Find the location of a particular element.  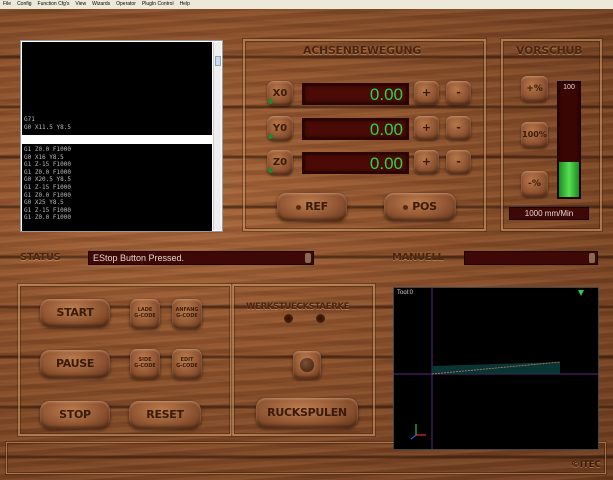

jog-x-plus-button: + is located at coordinates (426, 93).